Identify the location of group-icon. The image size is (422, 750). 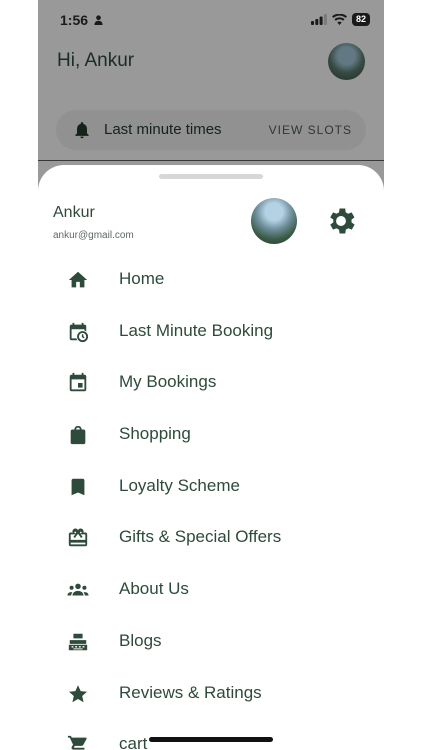
(78, 590).